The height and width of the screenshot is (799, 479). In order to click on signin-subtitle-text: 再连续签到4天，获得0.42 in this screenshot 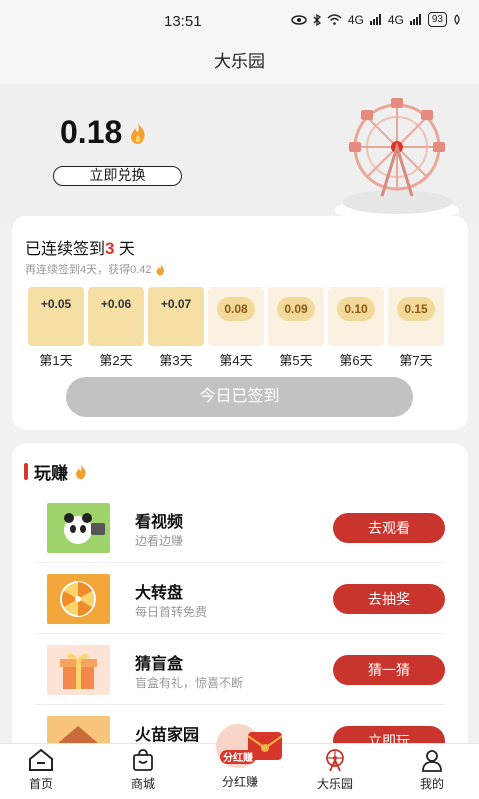, I will do `click(88, 270)`.